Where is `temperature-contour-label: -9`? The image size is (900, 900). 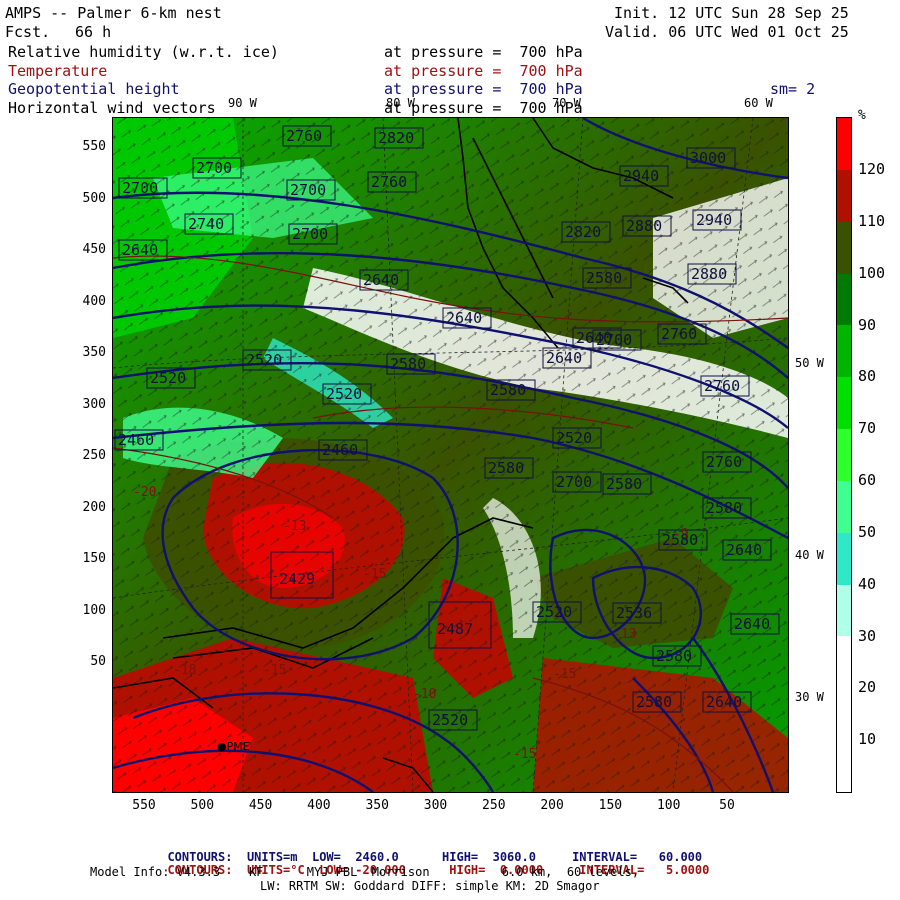
temperature-contour-label: -9 is located at coordinates (681, 534).